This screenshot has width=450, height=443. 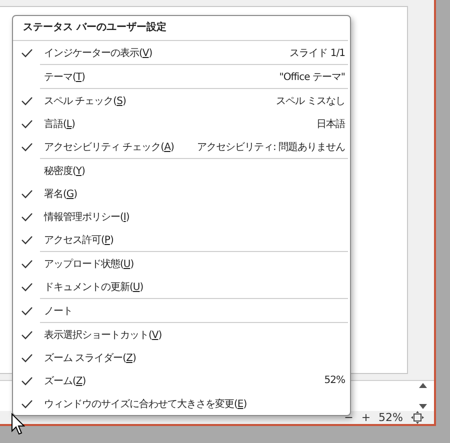 What do you see at coordinates (95, 27) in the screenshot?
I see `menu-title: ステータス バーのユーザー設定` at bounding box center [95, 27].